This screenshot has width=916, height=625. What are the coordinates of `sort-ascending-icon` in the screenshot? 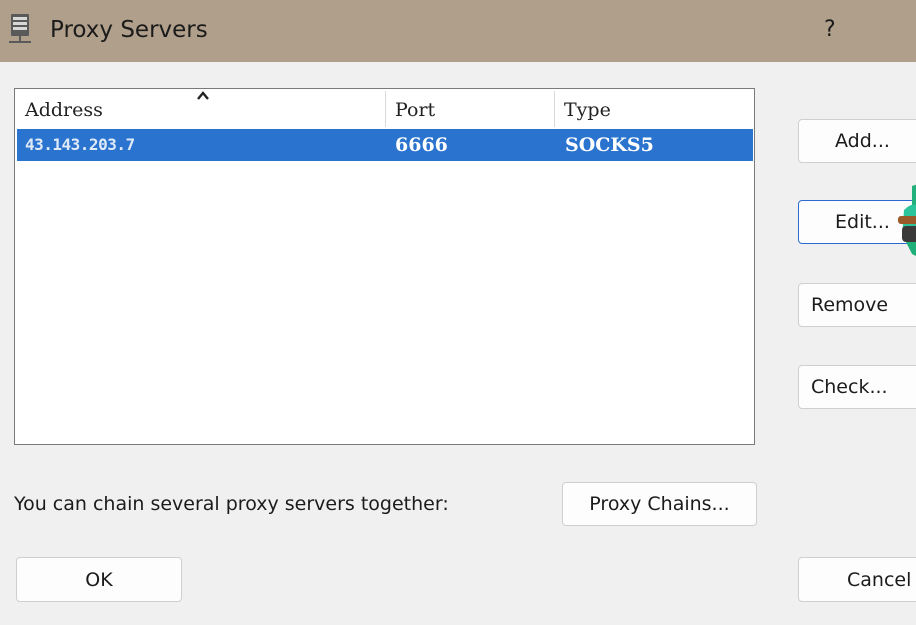 It's located at (203, 95).